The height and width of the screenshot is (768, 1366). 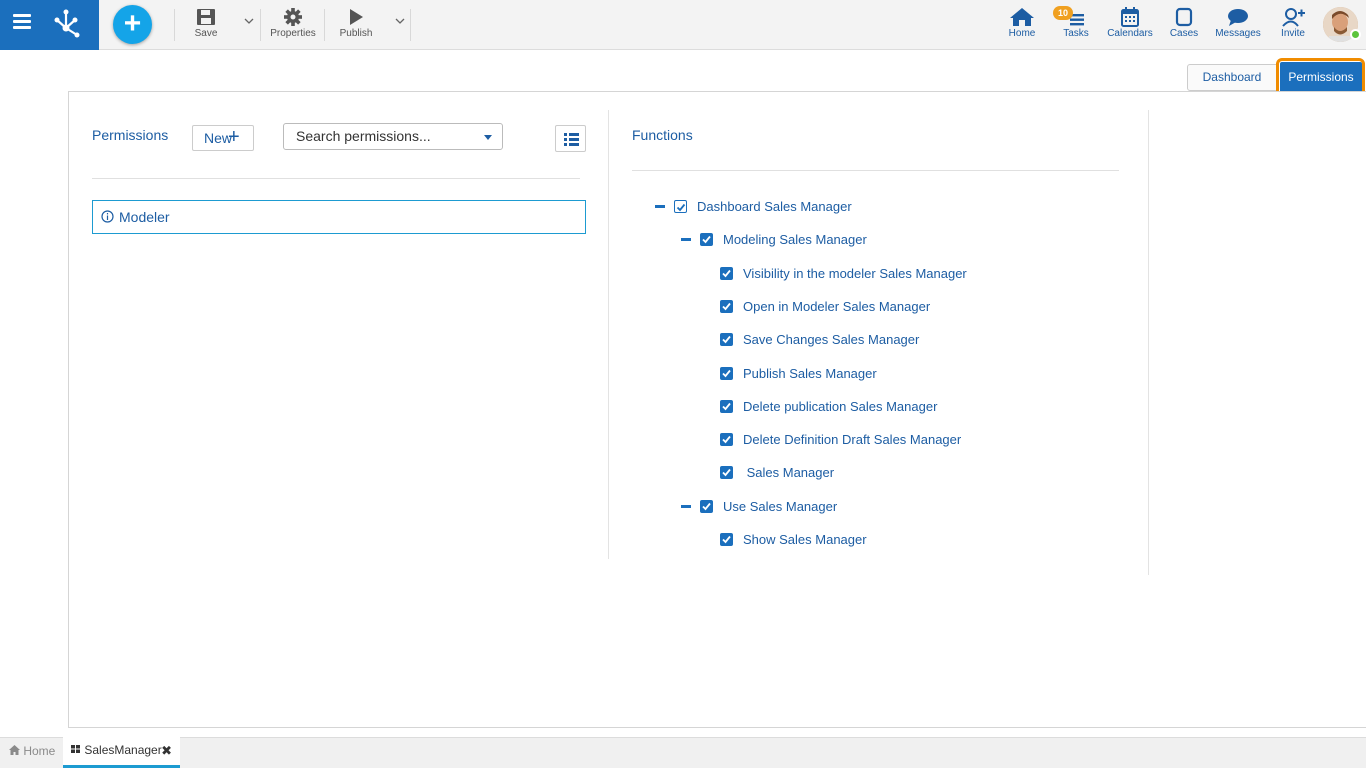 I want to click on function-item-label: Delete publication Sales Manager, so click(x=840, y=407).